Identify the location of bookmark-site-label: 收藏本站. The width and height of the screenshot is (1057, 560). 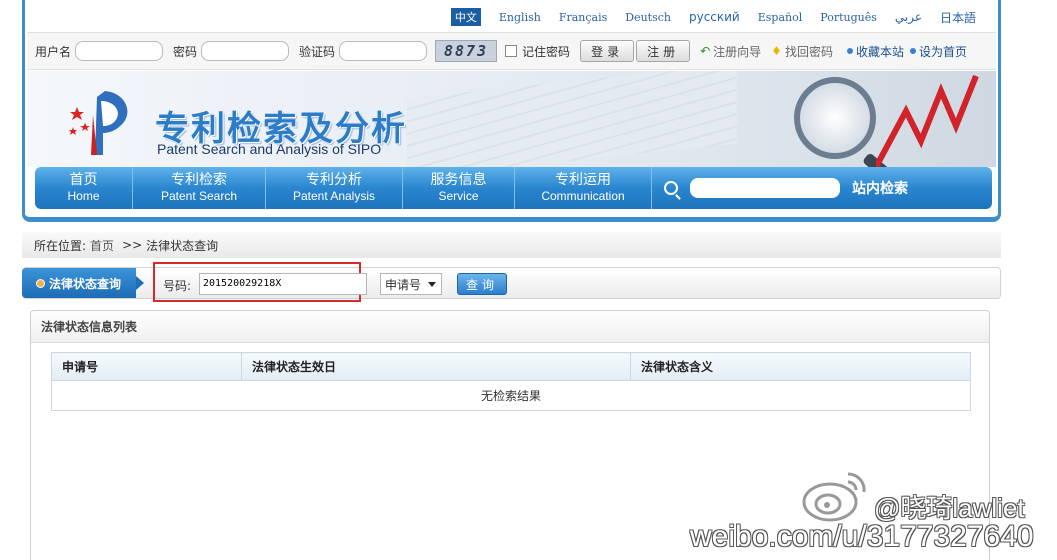
(879, 51).